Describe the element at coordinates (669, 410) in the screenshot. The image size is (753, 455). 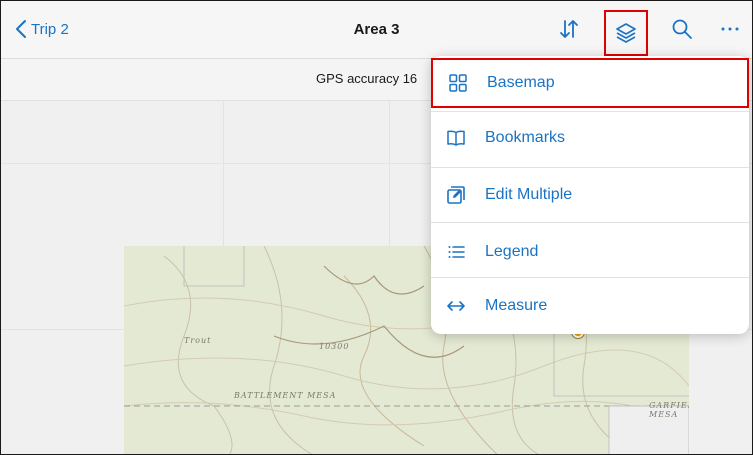
I see `map-label: GARFIEL MESA` at that location.